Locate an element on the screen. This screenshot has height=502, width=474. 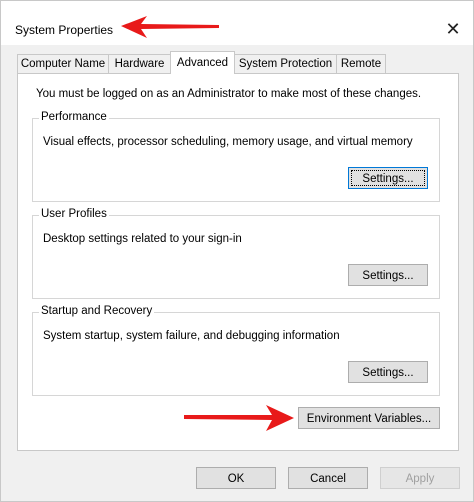
tab-advanced: Advanced is located at coordinates (202, 62).